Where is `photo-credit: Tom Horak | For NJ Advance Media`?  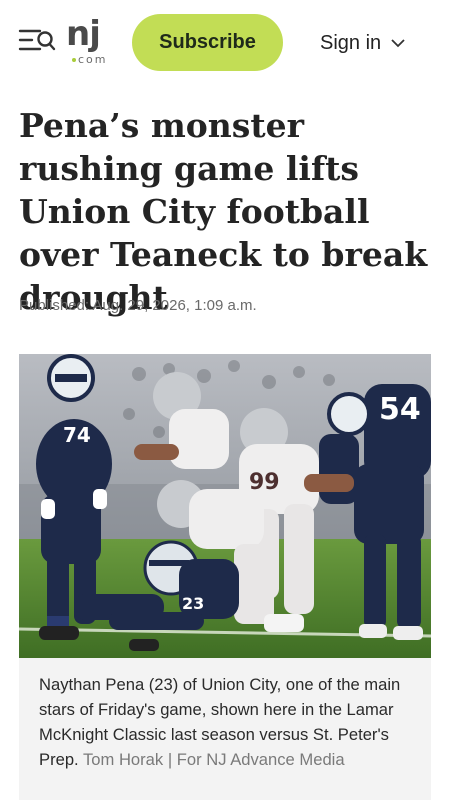
photo-credit: Tom Horak | For NJ Advance Media is located at coordinates (213, 759).